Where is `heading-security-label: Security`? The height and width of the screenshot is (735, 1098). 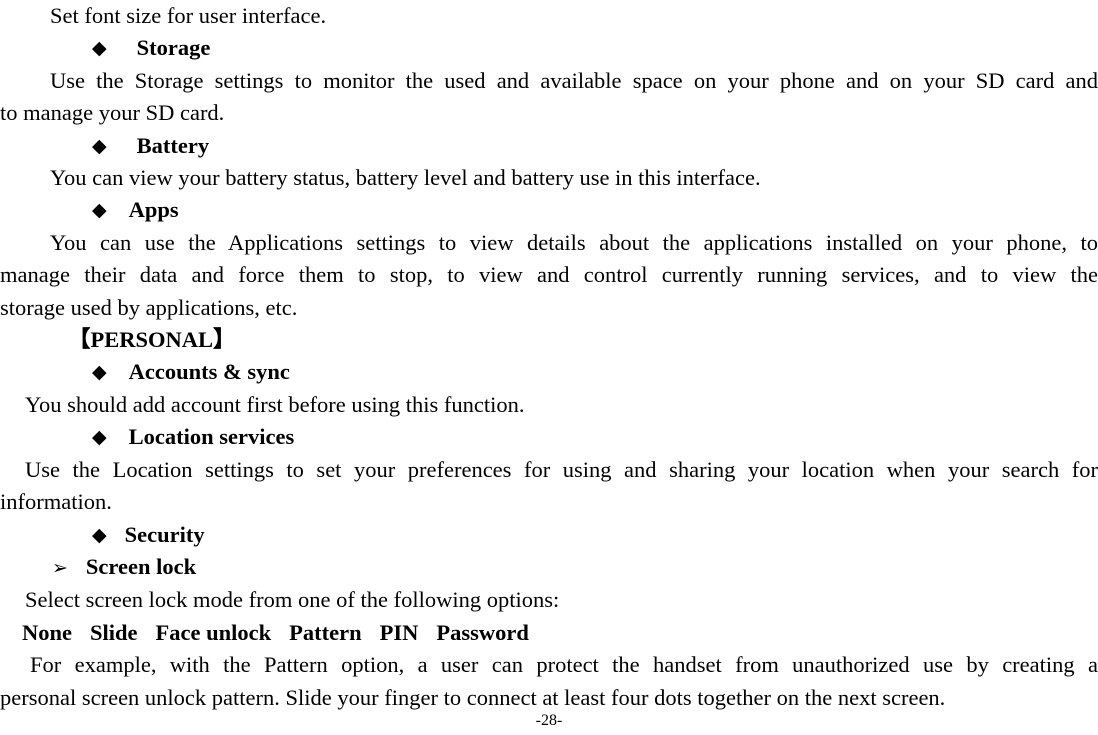
heading-security-label: Security is located at coordinates (164, 534).